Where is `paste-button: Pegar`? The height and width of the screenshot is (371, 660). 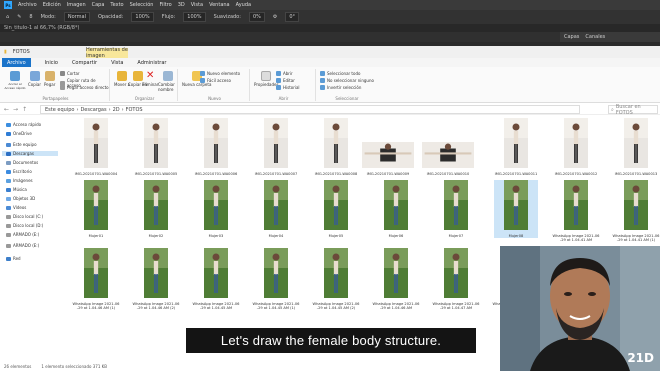 paste-button: Pegar is located at coordinates (49, 79).